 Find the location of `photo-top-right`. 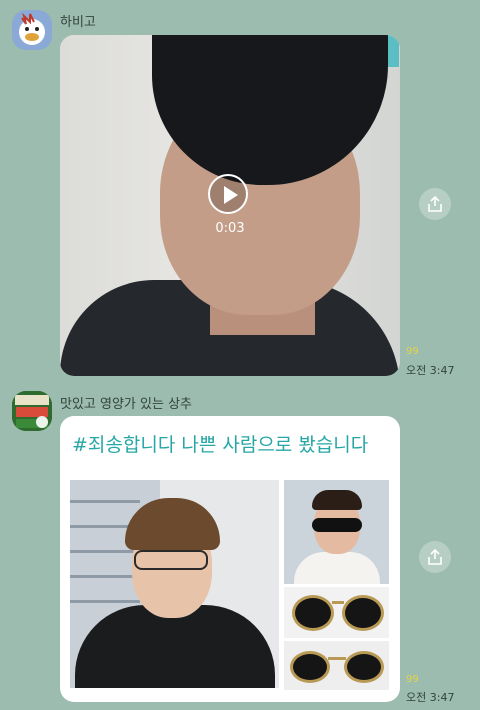

photo-top-right is located at coordinates (336, 532).